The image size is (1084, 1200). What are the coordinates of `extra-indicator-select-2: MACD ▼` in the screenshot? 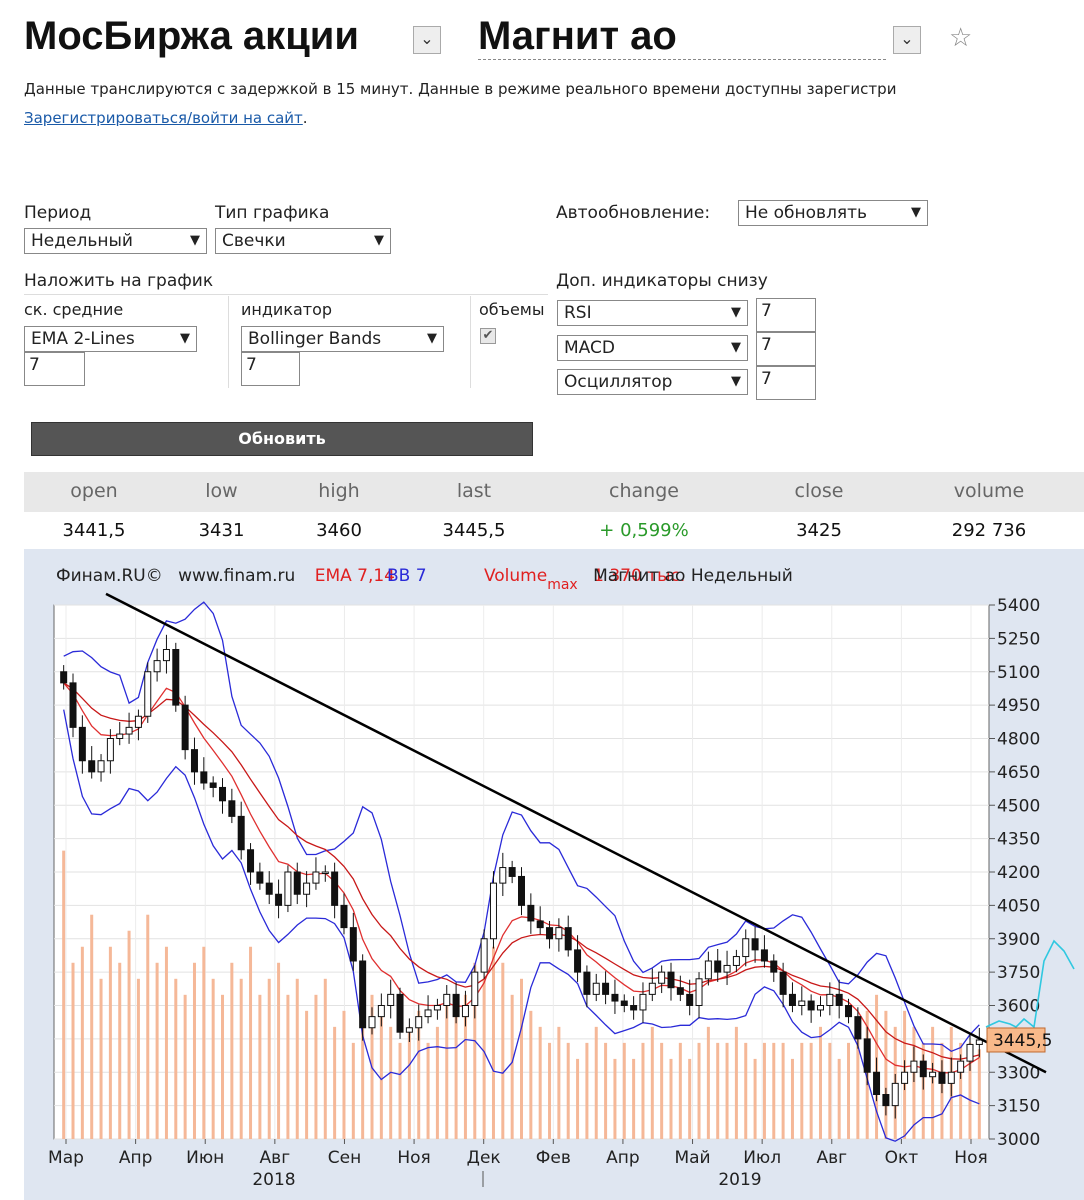 It's located at (652, 348).